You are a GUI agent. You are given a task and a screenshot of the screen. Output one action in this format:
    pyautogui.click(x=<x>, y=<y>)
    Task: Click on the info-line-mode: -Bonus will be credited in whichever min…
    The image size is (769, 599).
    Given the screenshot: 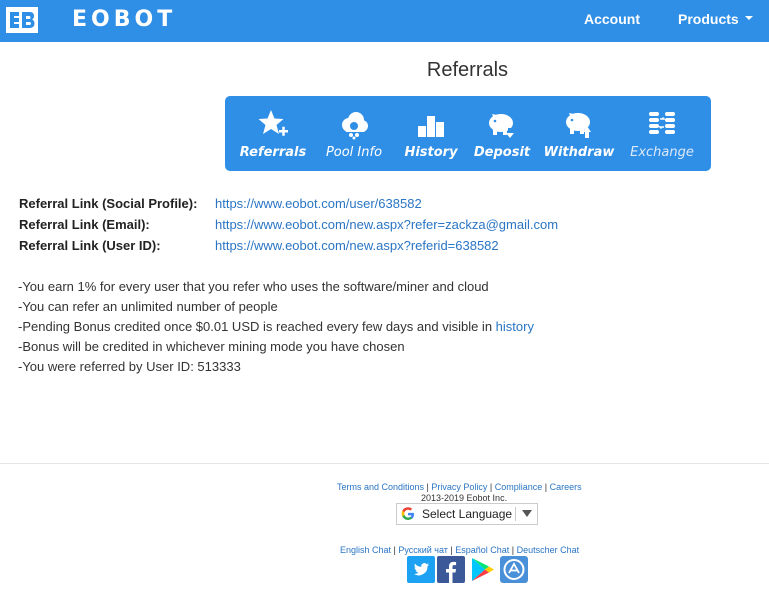 What is the action you would take?
    pyautogui.click(x=211, y=346)
    